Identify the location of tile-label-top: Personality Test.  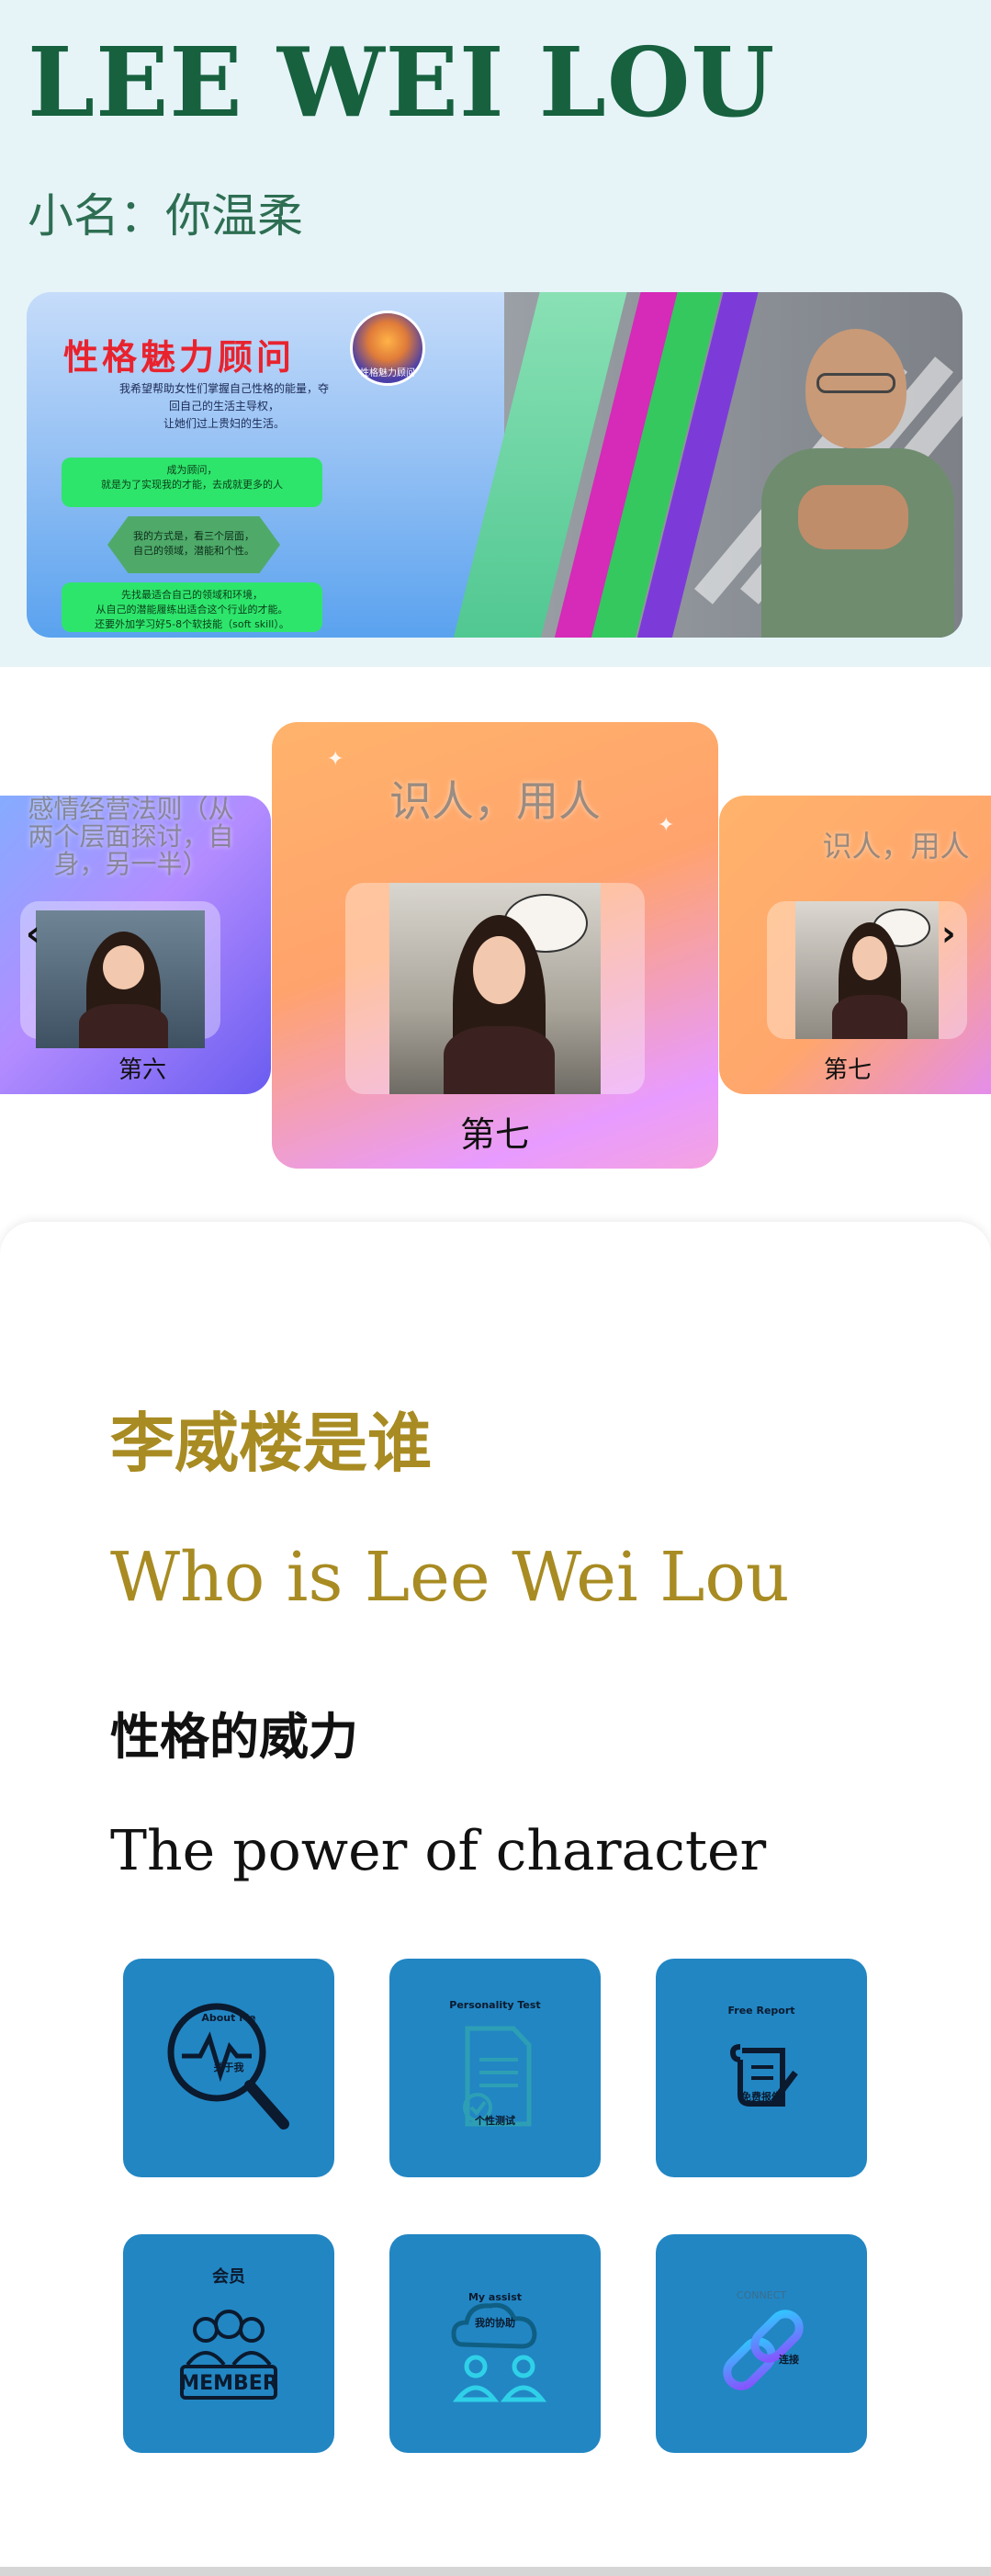
(495, 2005).